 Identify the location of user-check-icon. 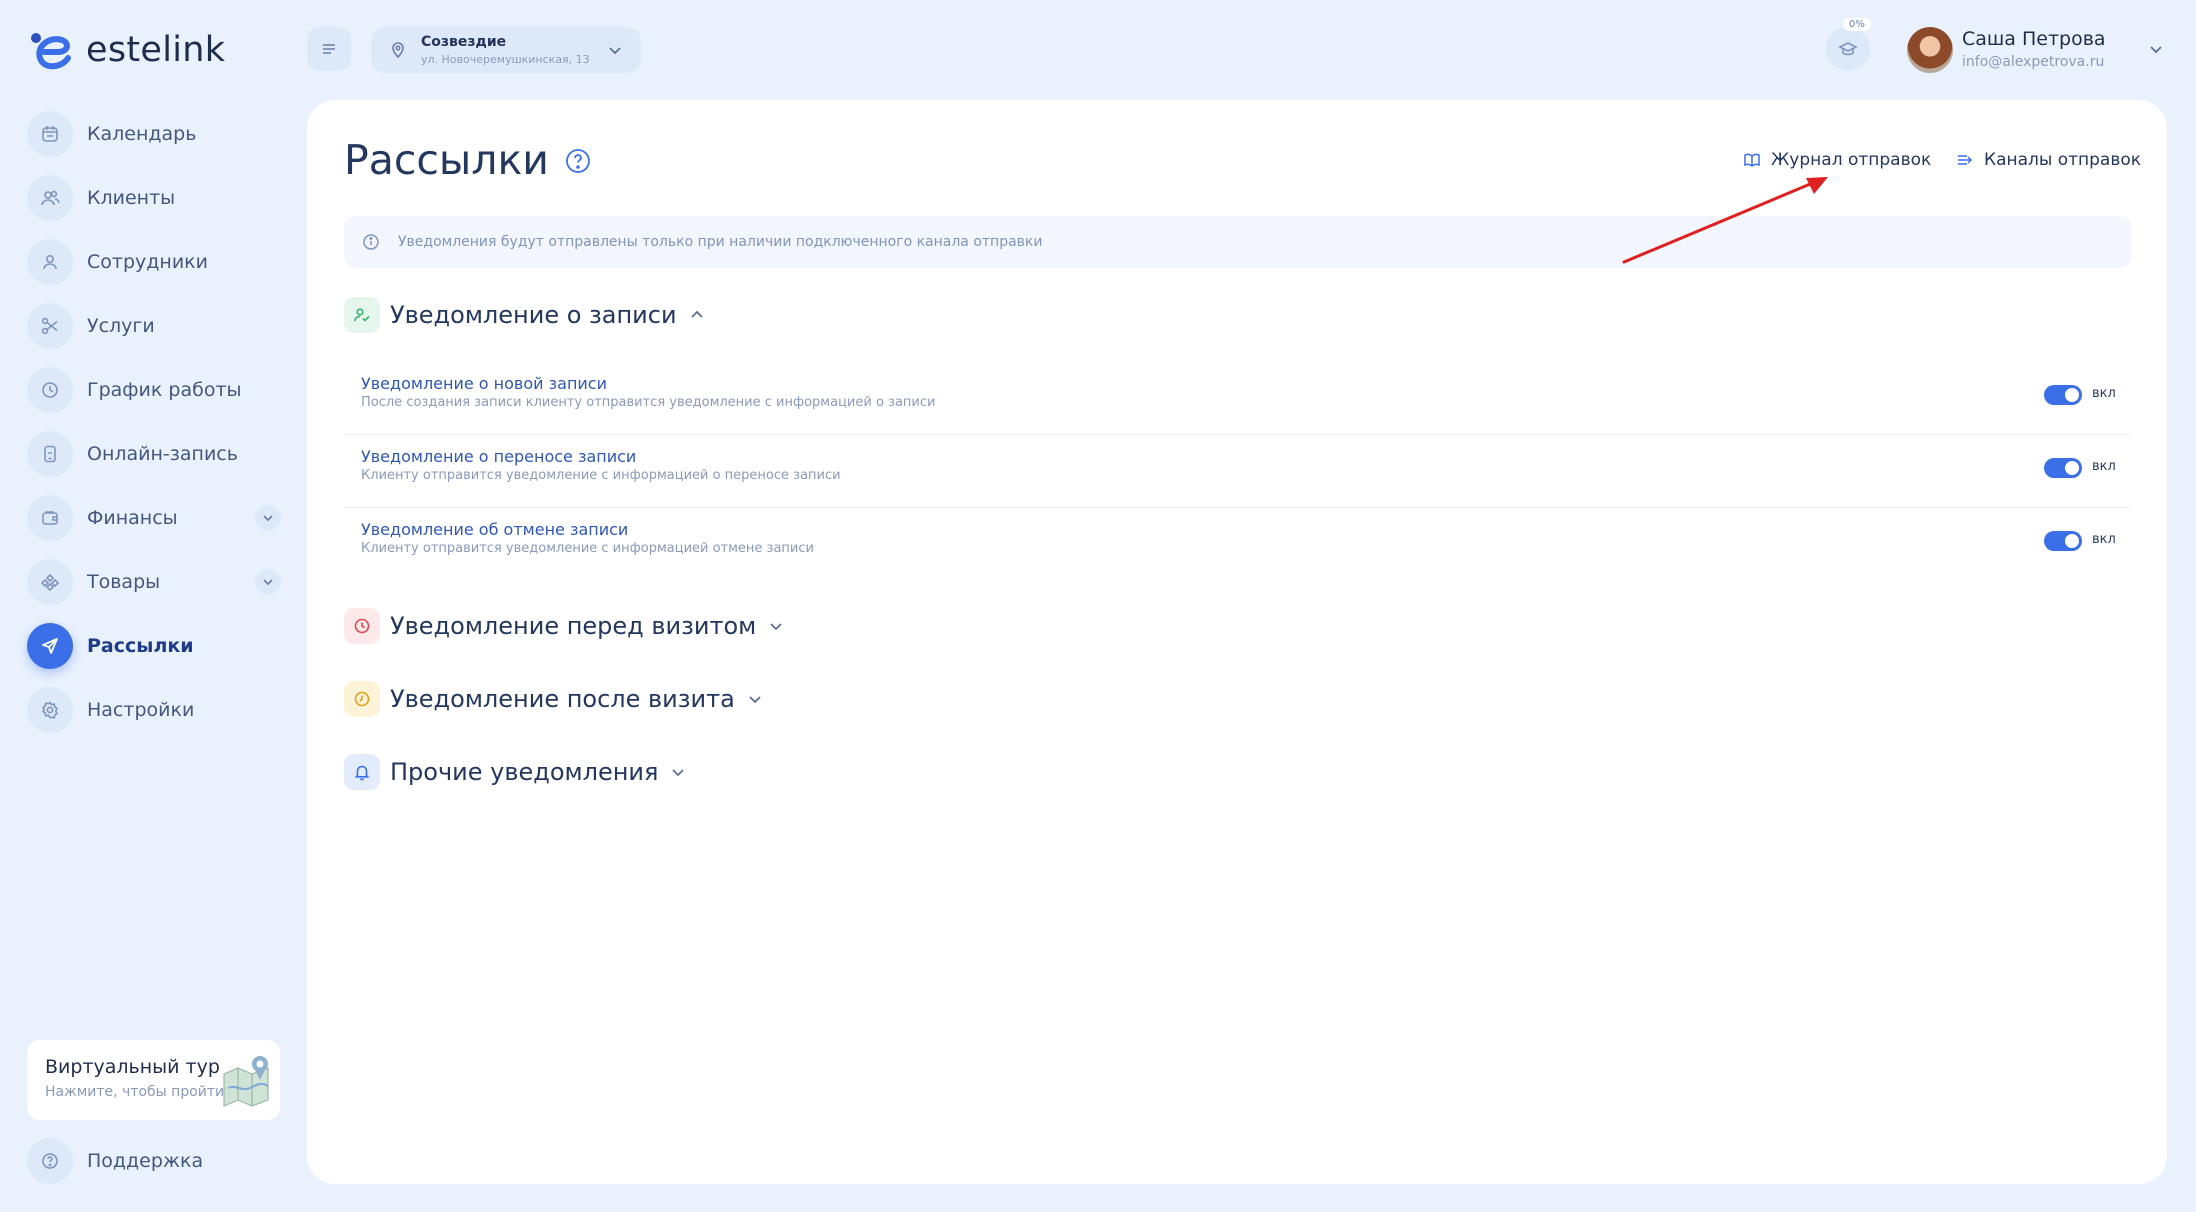
(362, 315).